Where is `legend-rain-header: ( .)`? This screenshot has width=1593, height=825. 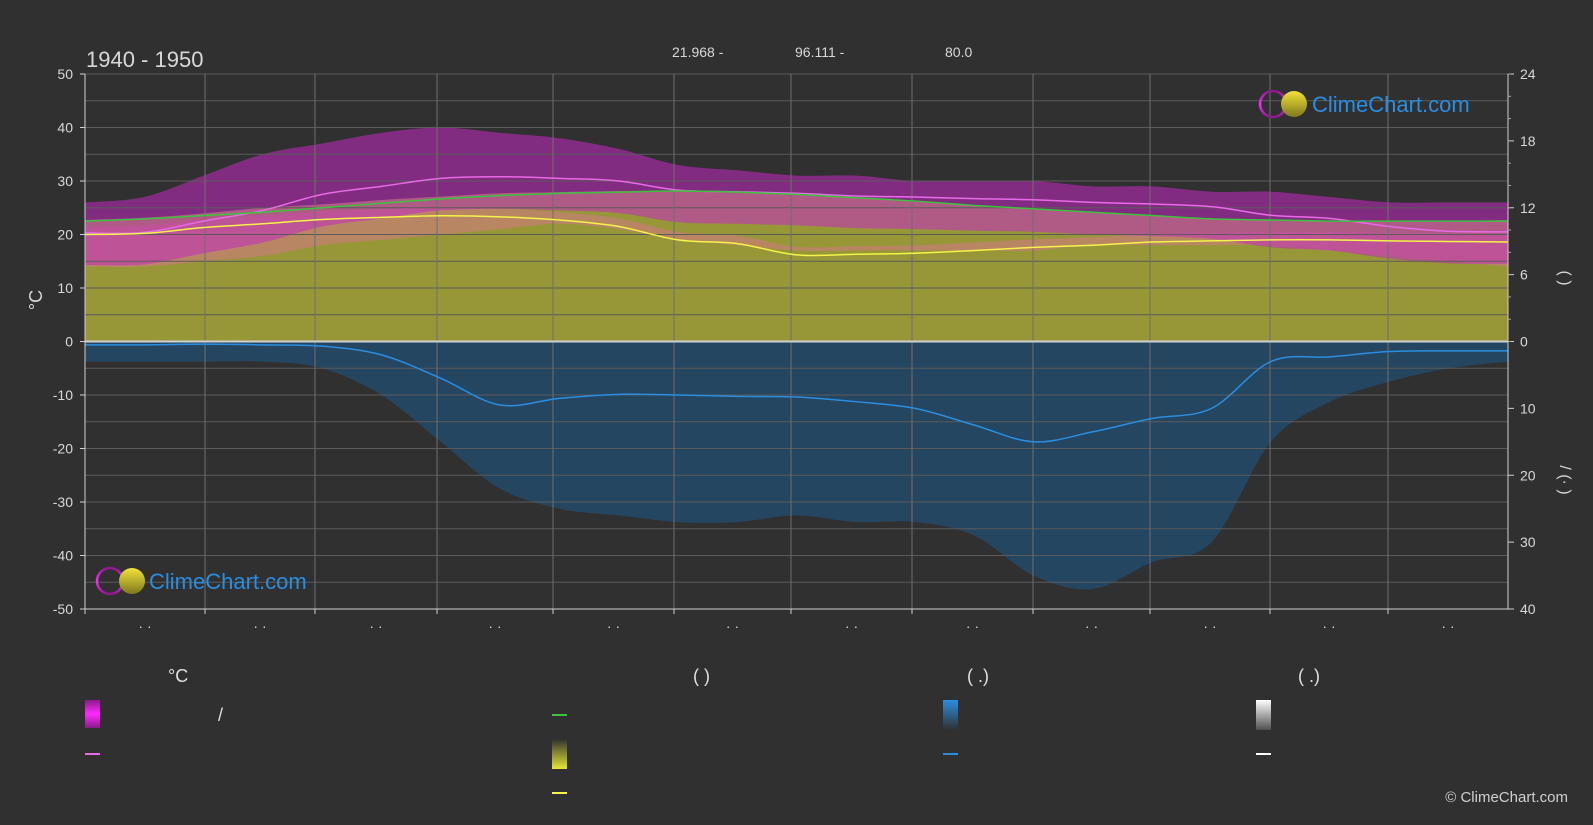
legend-rain-header: ( .) is located at coordinates (978, 676).